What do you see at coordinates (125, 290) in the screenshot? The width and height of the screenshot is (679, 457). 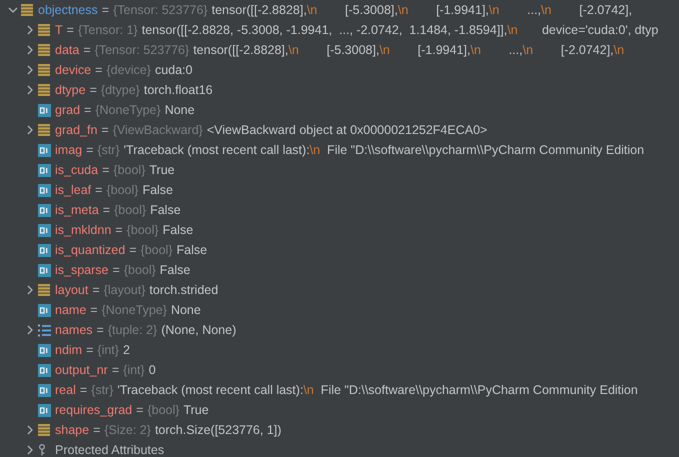 I see `variable-type: {layout}` at bounding box center [125, 290].